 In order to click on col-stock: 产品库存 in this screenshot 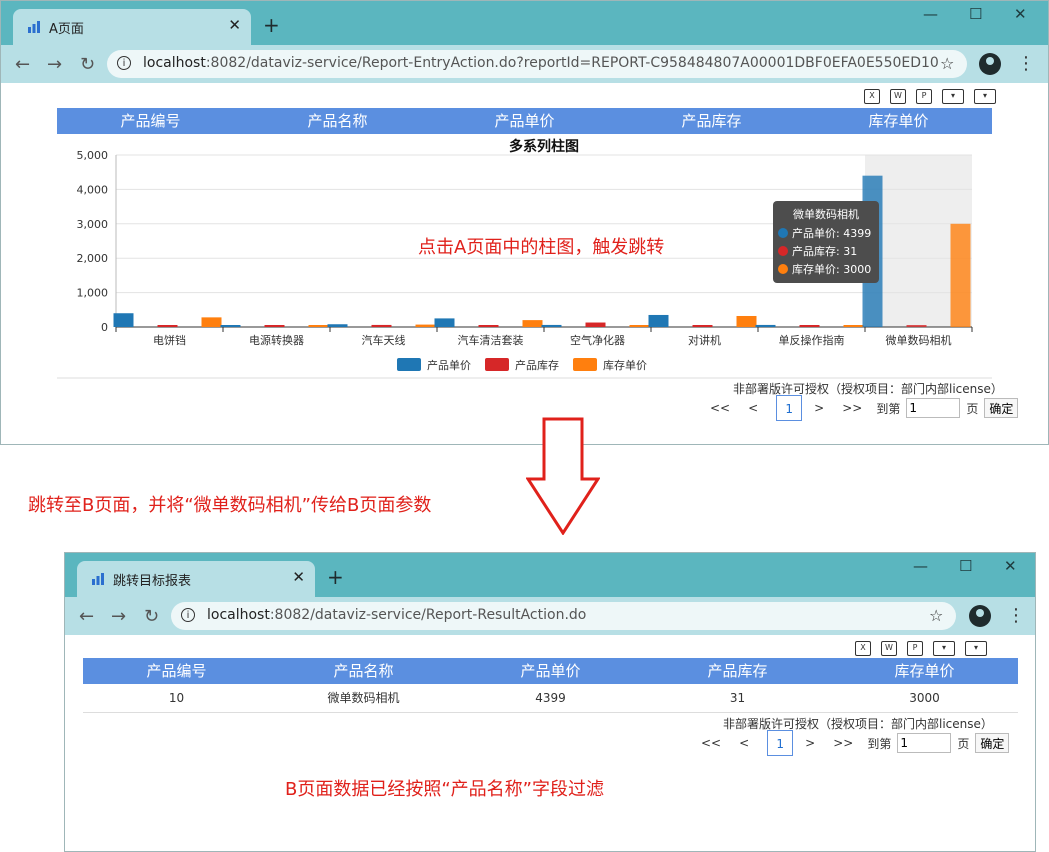, I will do `click(737, 671)`.